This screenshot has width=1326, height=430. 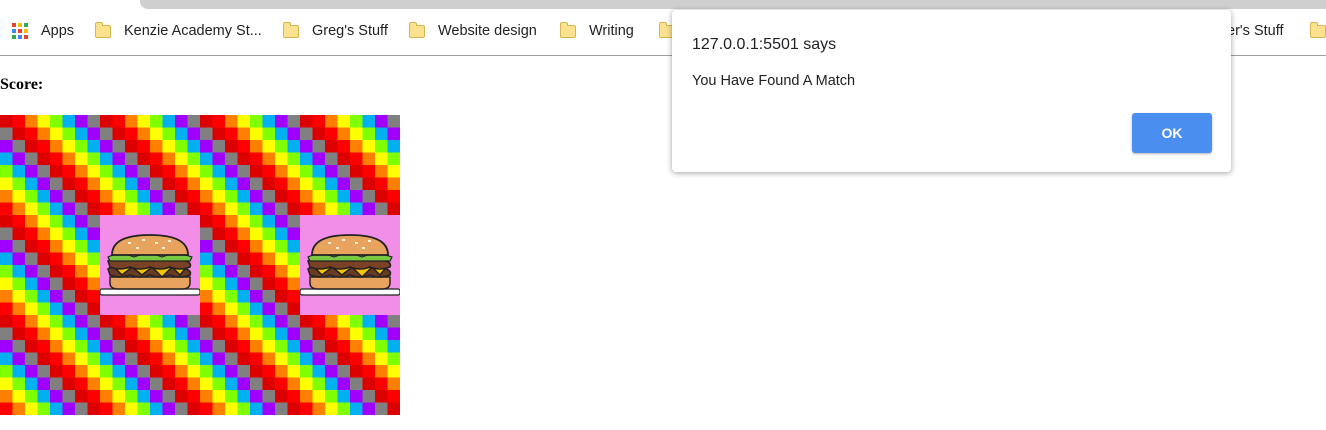 I want to click on score-label: Score:, so click(x=22, y=84).